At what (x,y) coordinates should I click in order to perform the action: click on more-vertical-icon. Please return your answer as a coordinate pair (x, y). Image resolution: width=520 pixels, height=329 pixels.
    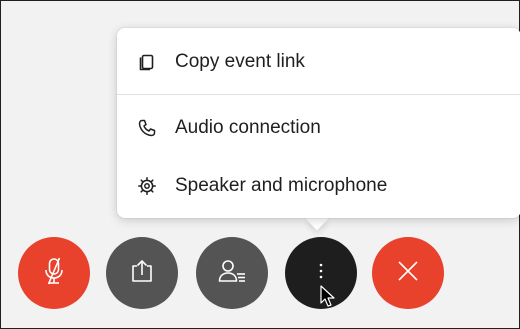
    Looking at the image, I should click on (321, 273).